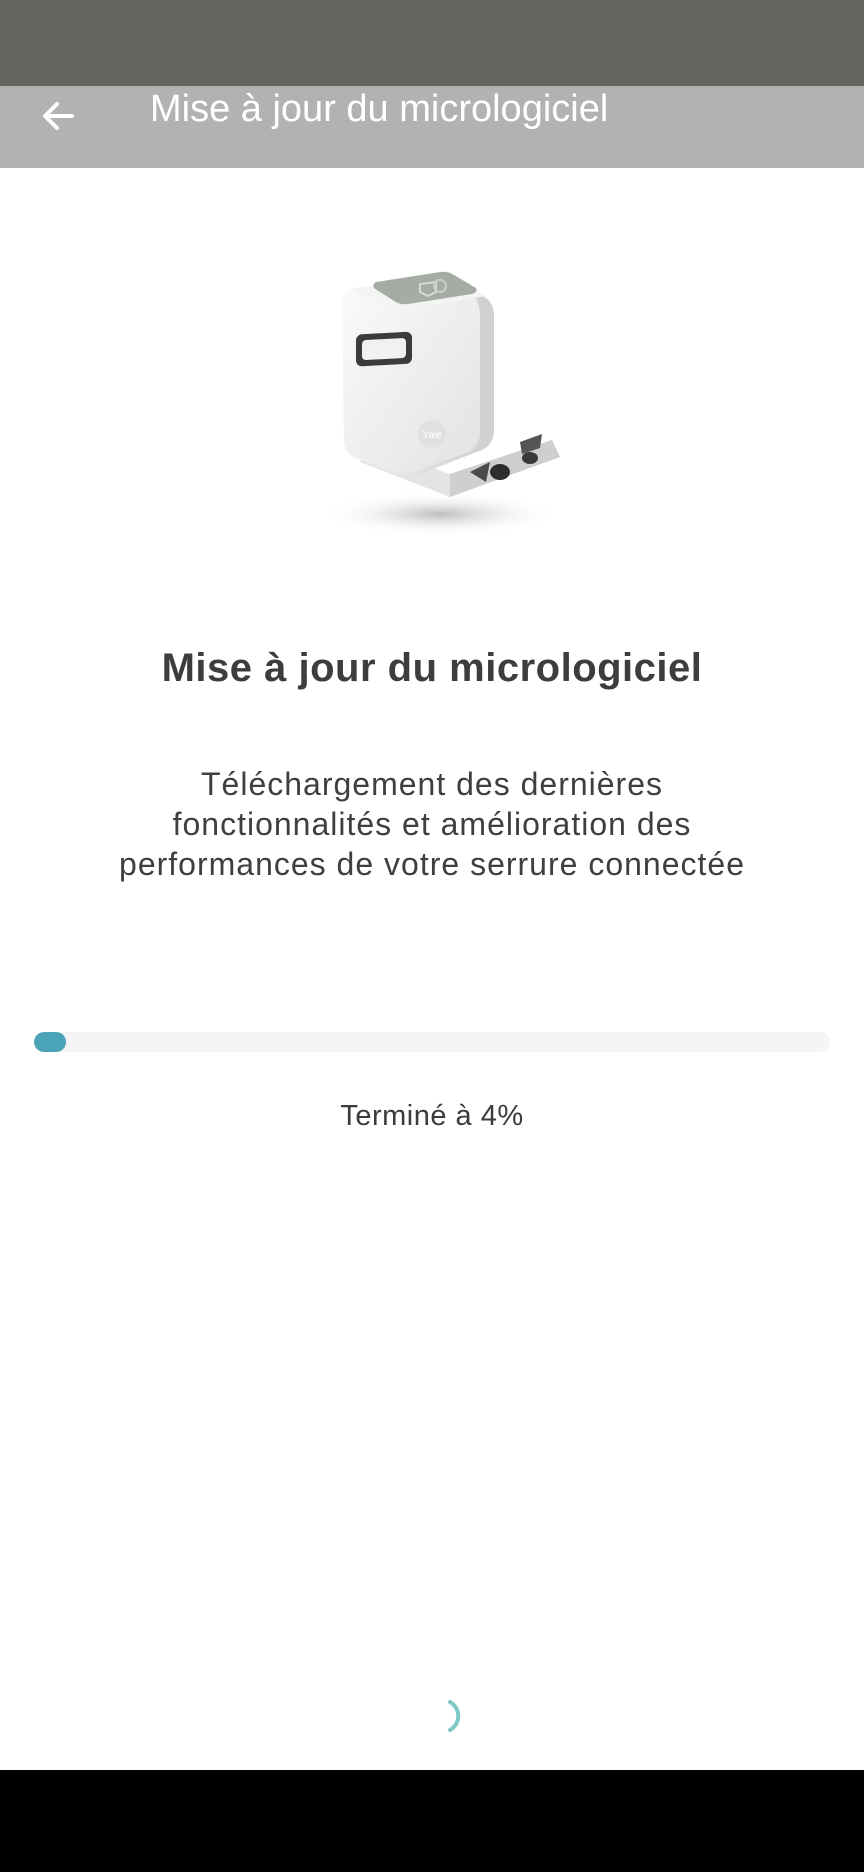  I want to click on arrow-left-icon, so click(58, 116).